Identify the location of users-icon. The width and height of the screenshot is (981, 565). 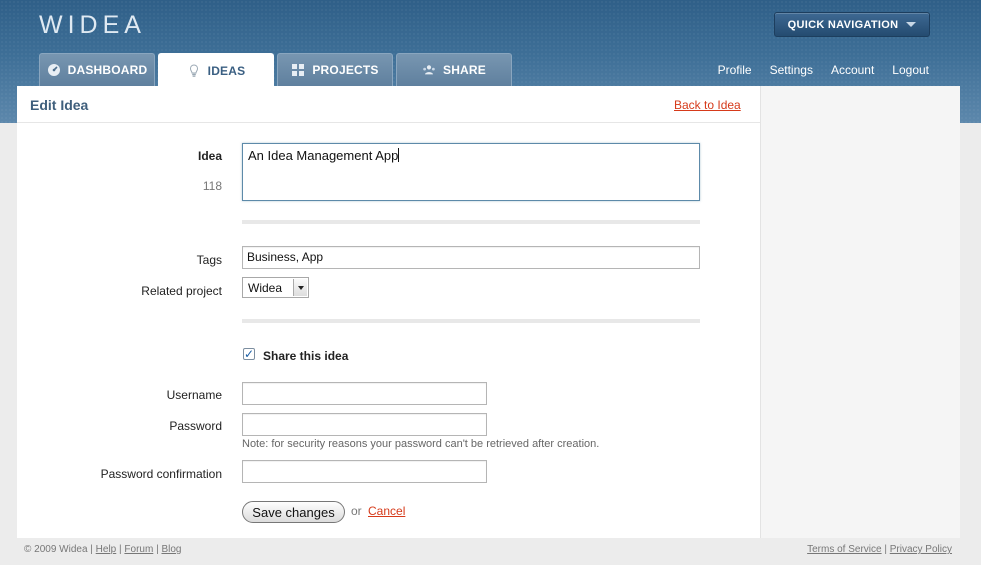
(429, 70).